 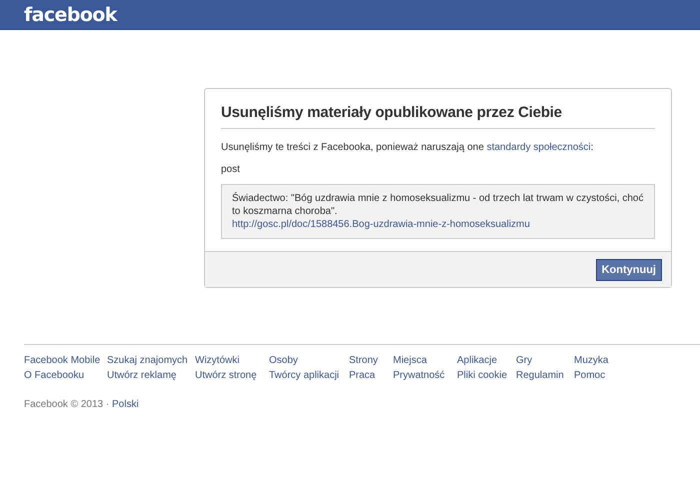 What do you see at coordinates (407, 147) in the screenshot?
I see `message-text: Usunęliśmy te treści z Facebooka, ponieważ naruszają one standardy społeczności:` at bounding box center [407, 147].